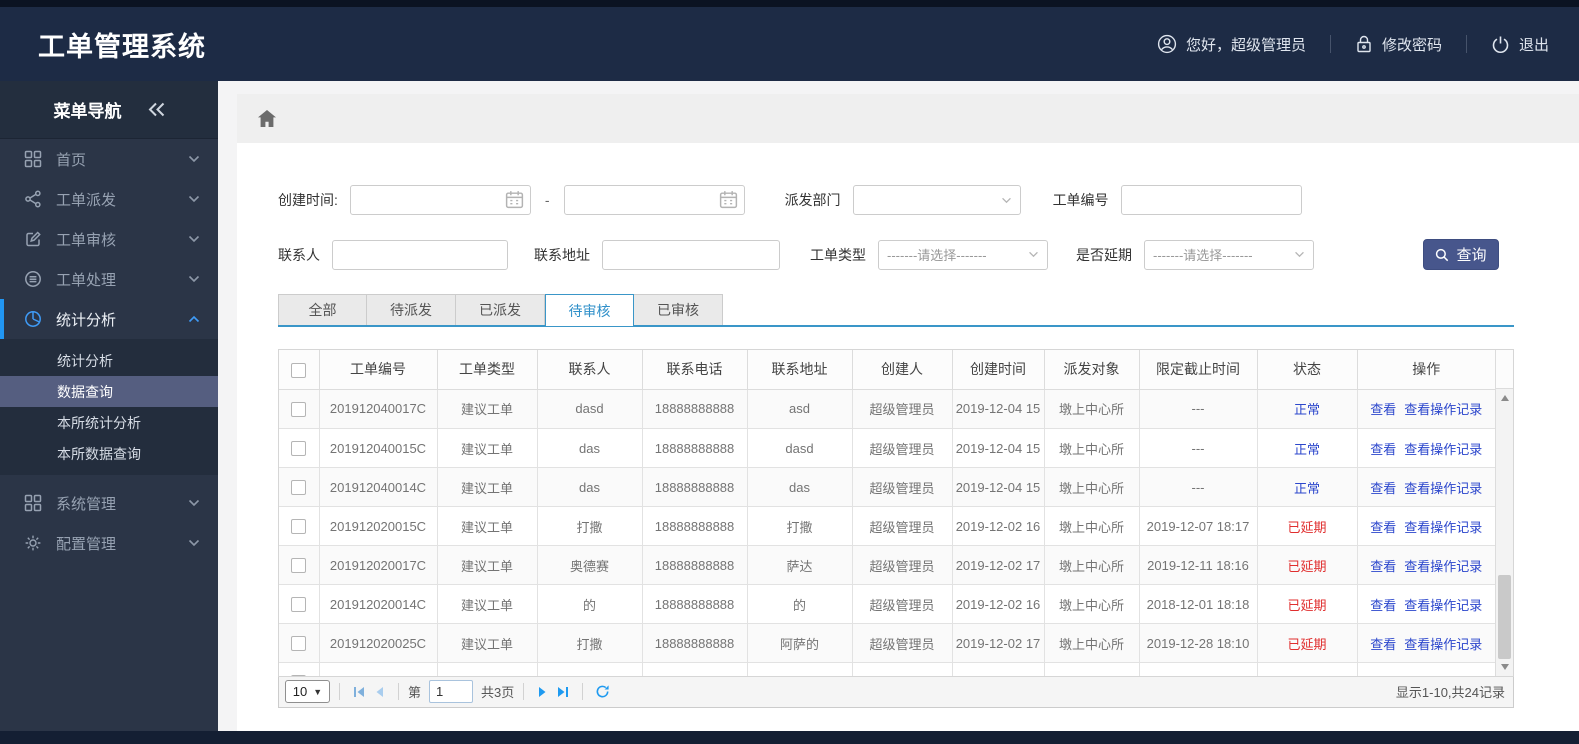 This screenshot has width=1579, height=744. I want to click on tab-pending-review: 待审核, so click(589, 310).